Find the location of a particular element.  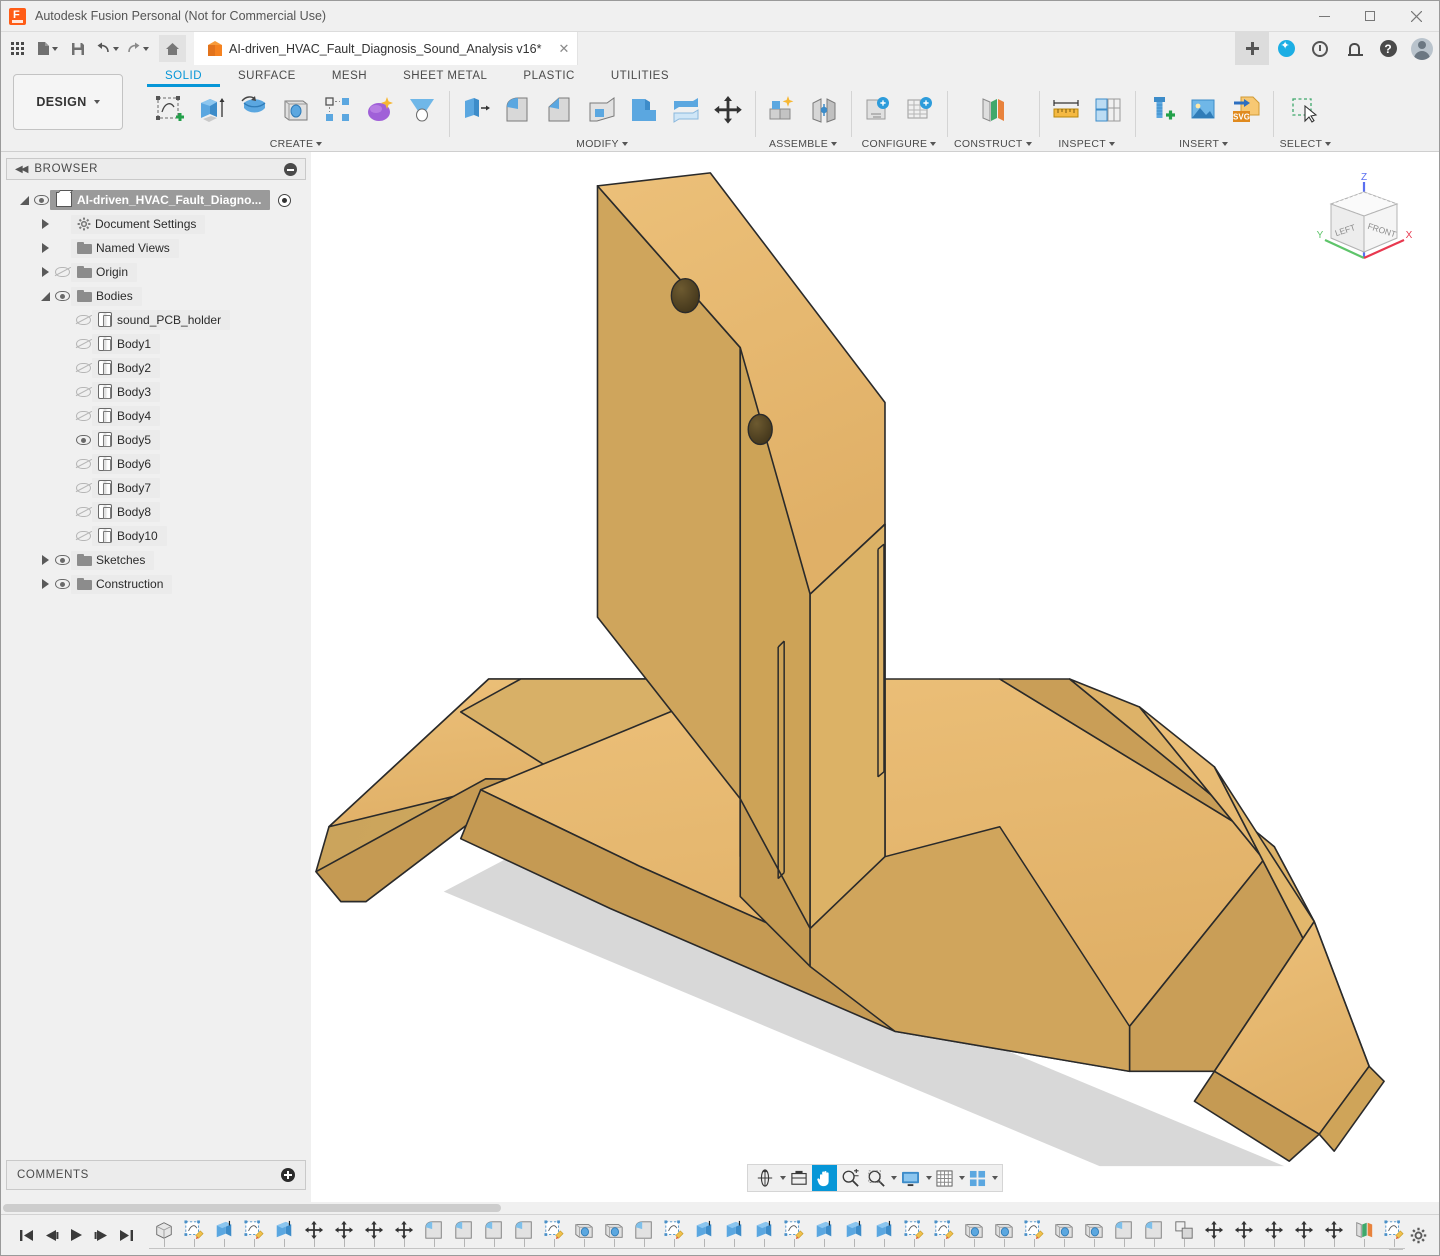

new-component-icon is located at coordinates (782, 110).